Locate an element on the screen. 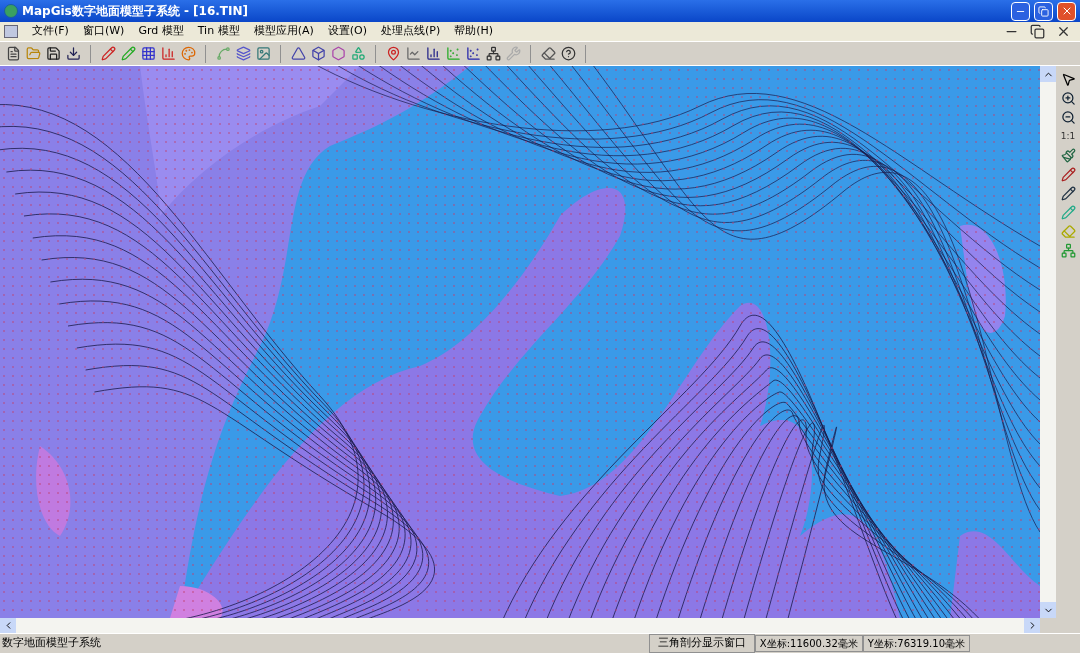 The width and height of the screenshot is (1080, 653). scroll-left-button is located at coordinates (8, 625).